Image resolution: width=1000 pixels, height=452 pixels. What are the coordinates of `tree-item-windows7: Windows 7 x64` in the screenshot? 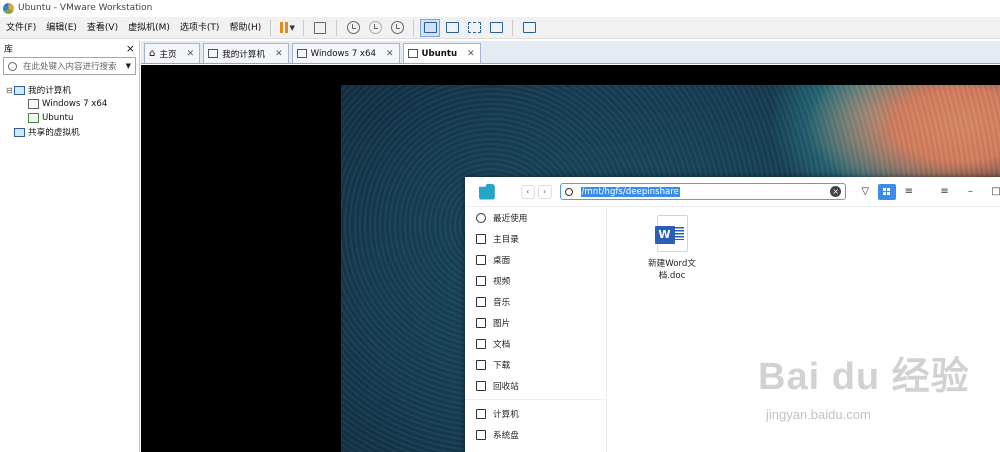 It's located at (72, 104).